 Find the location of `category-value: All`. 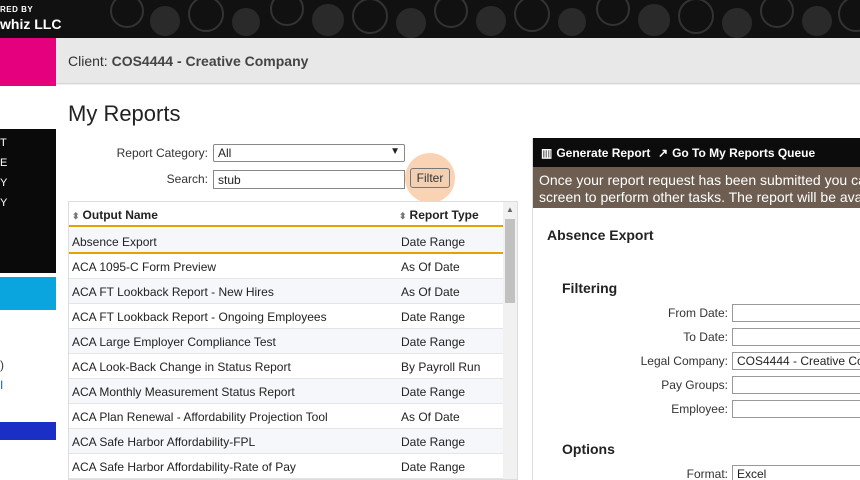

category-value: All is located at coordinates (225, 153).